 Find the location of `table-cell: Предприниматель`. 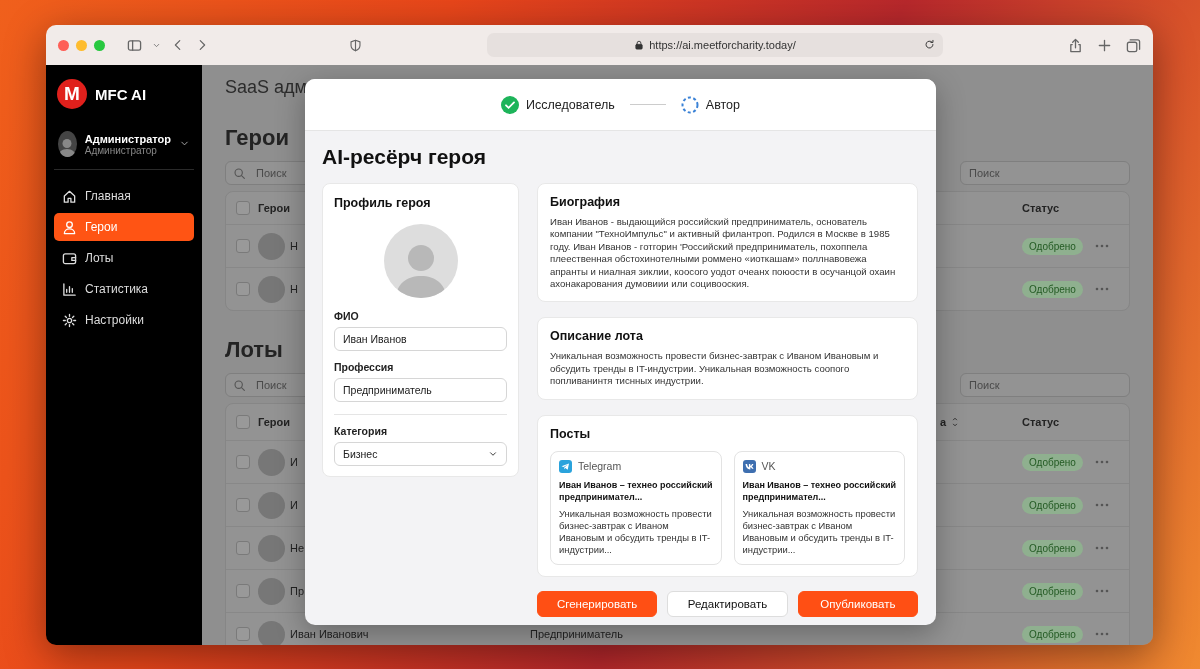

table-cell: Предприниматель is located at coordinates (576, 634).